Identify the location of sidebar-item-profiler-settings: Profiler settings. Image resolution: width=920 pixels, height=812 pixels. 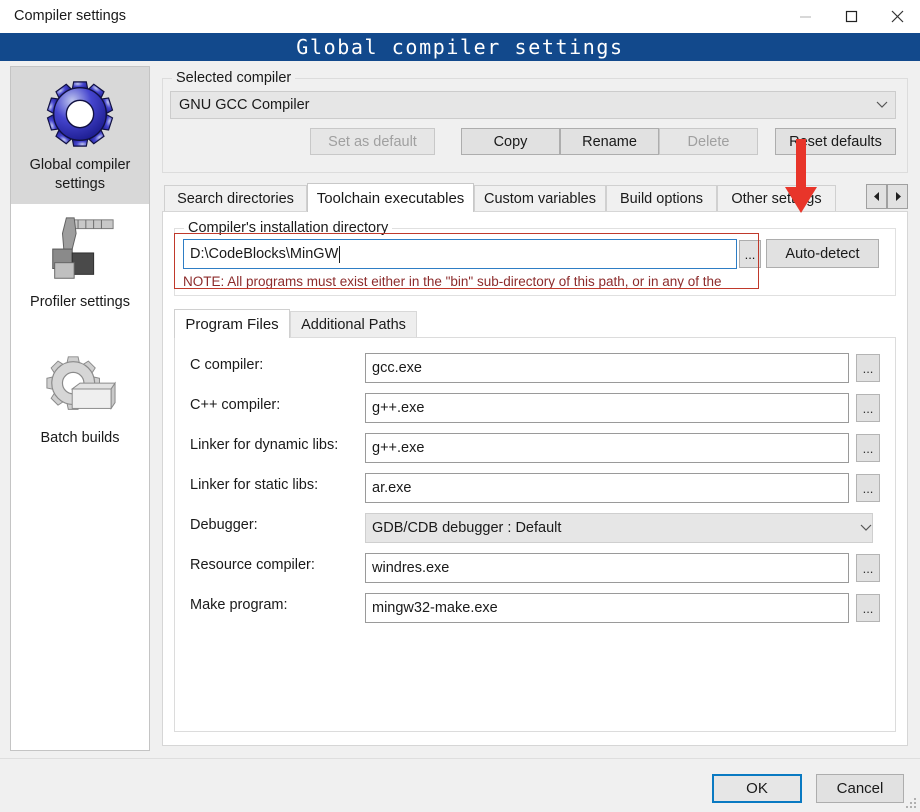
(80, 263).